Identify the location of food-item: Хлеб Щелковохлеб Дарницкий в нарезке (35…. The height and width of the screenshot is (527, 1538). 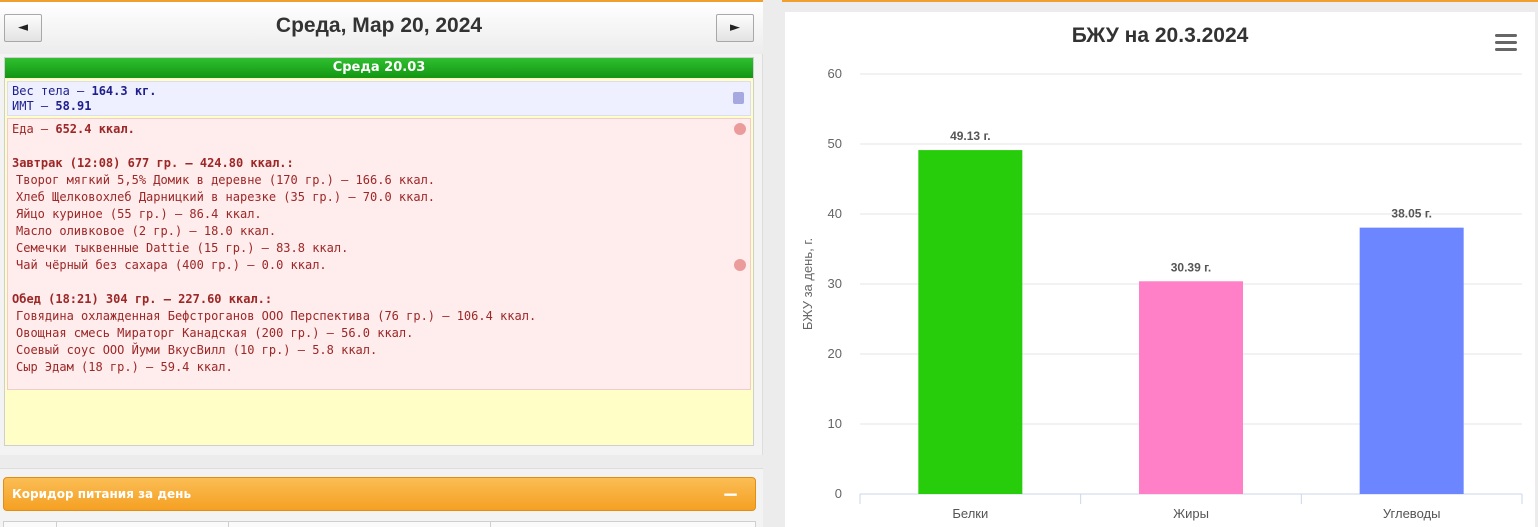
(226, 197).